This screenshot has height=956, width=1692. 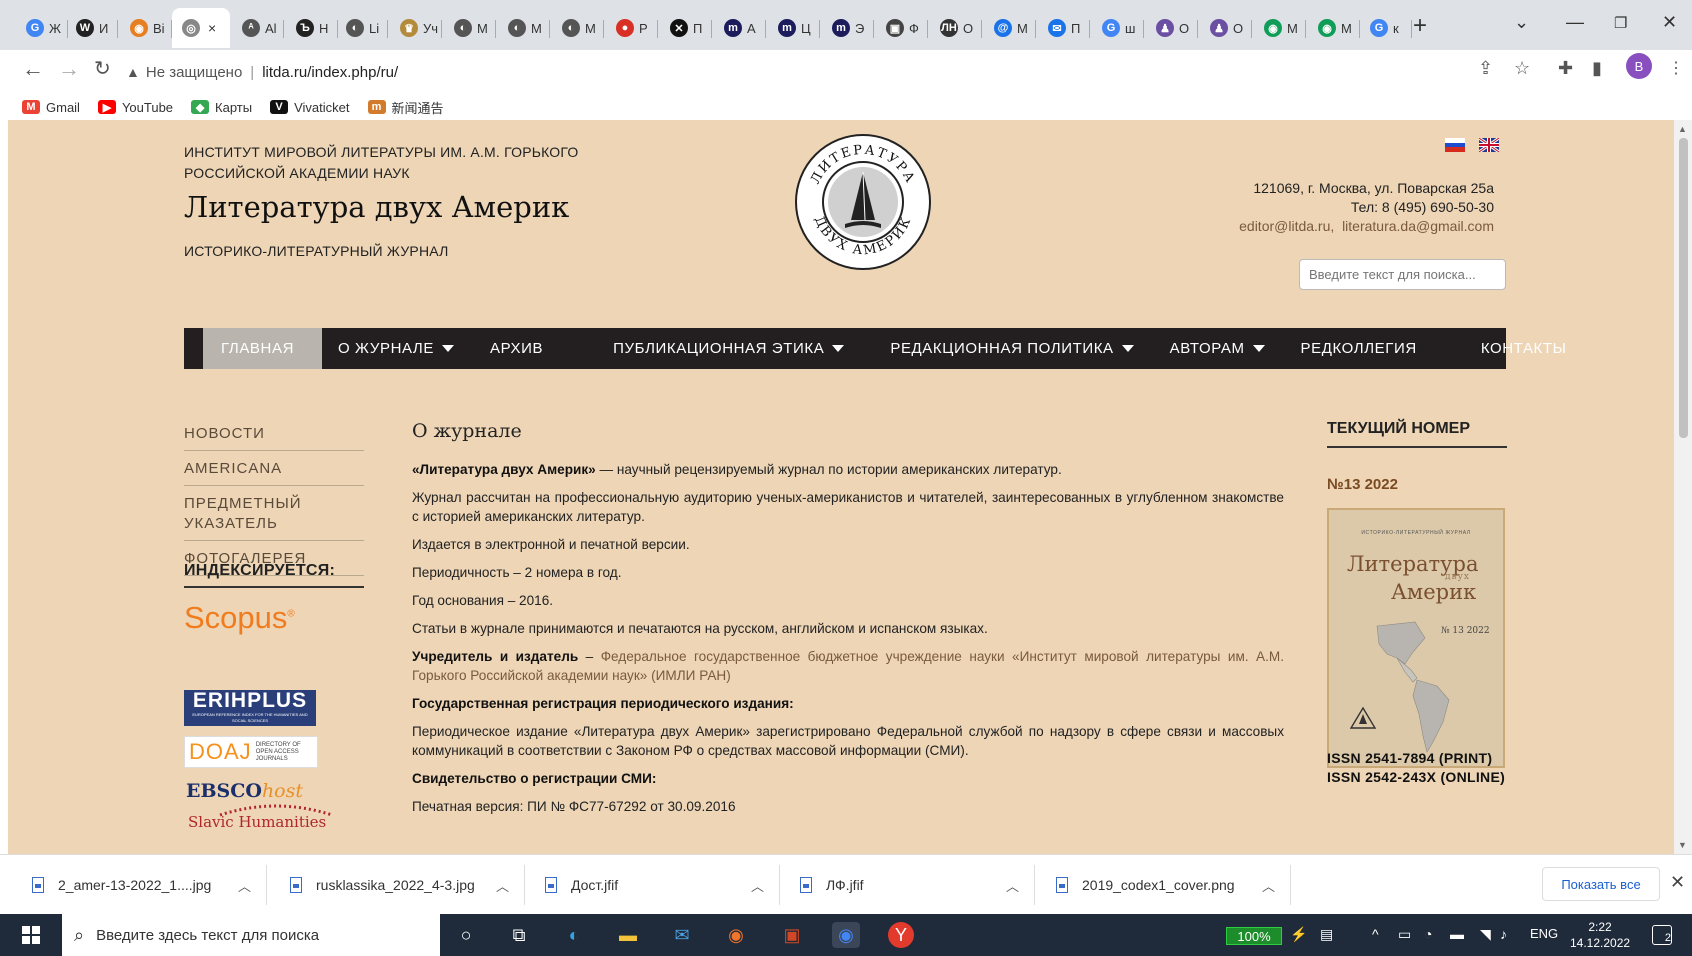 I want to click on battery-indicator: 100%, so click(x=1254, y=936).